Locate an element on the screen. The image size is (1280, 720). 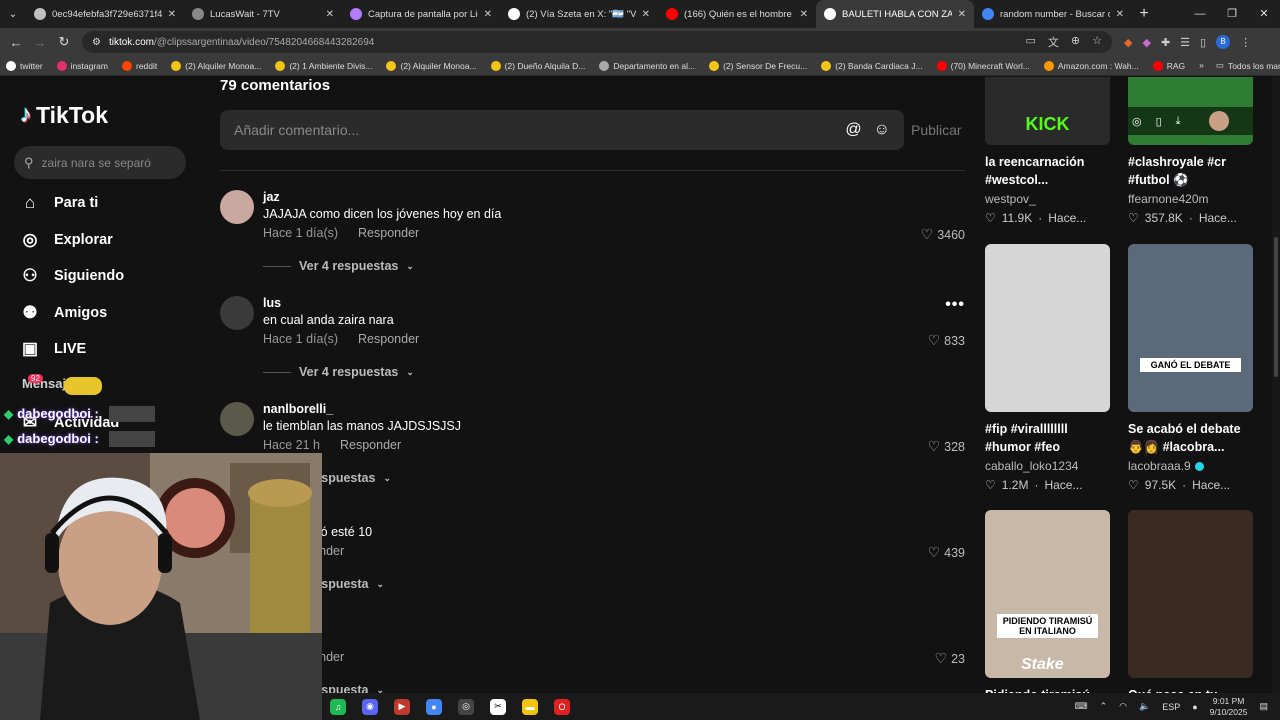
profile-avatar: B is located at coordinates (1223, 42).